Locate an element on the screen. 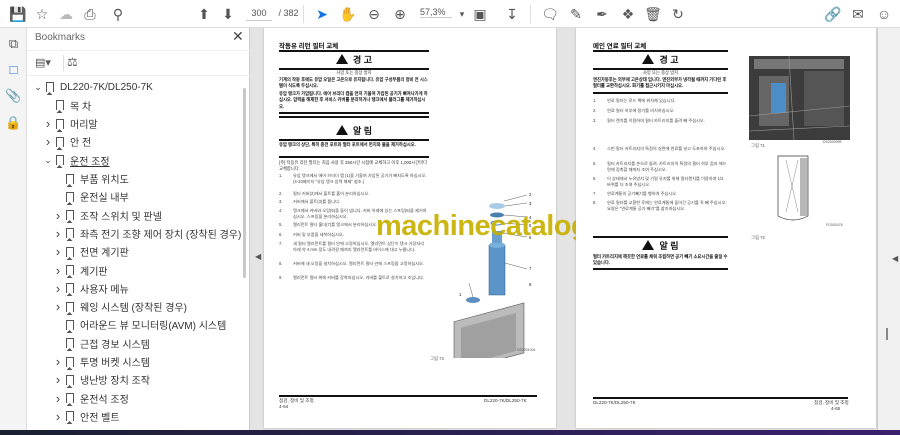 The height and width of the screenshot is (435, 900). previous-page-icon: ⬆ is located at coordinates (204, 14).